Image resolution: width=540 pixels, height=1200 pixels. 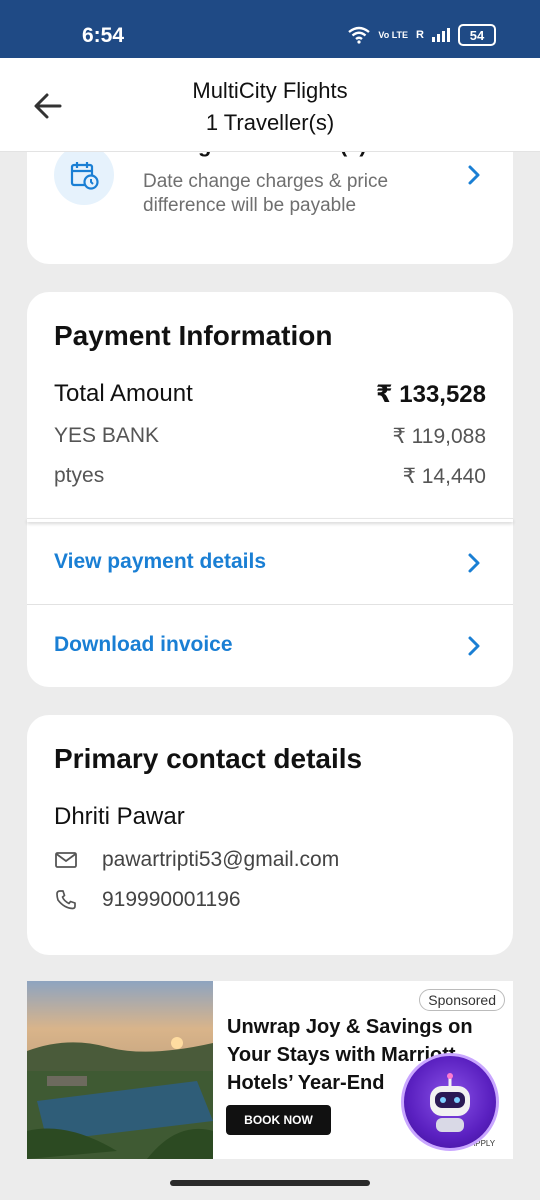 What do you see at coordinates (66, 900) in the screenshot?
I see `phone-icon` at bounding box center [66, 900].